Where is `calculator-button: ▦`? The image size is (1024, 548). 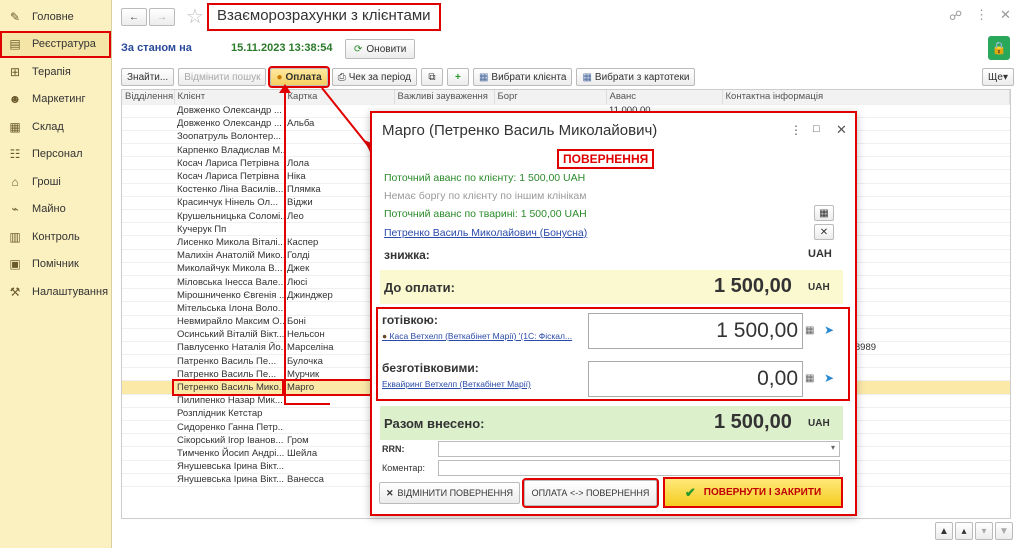 calculator-button: ▦ is located at coordinates (824, 213).